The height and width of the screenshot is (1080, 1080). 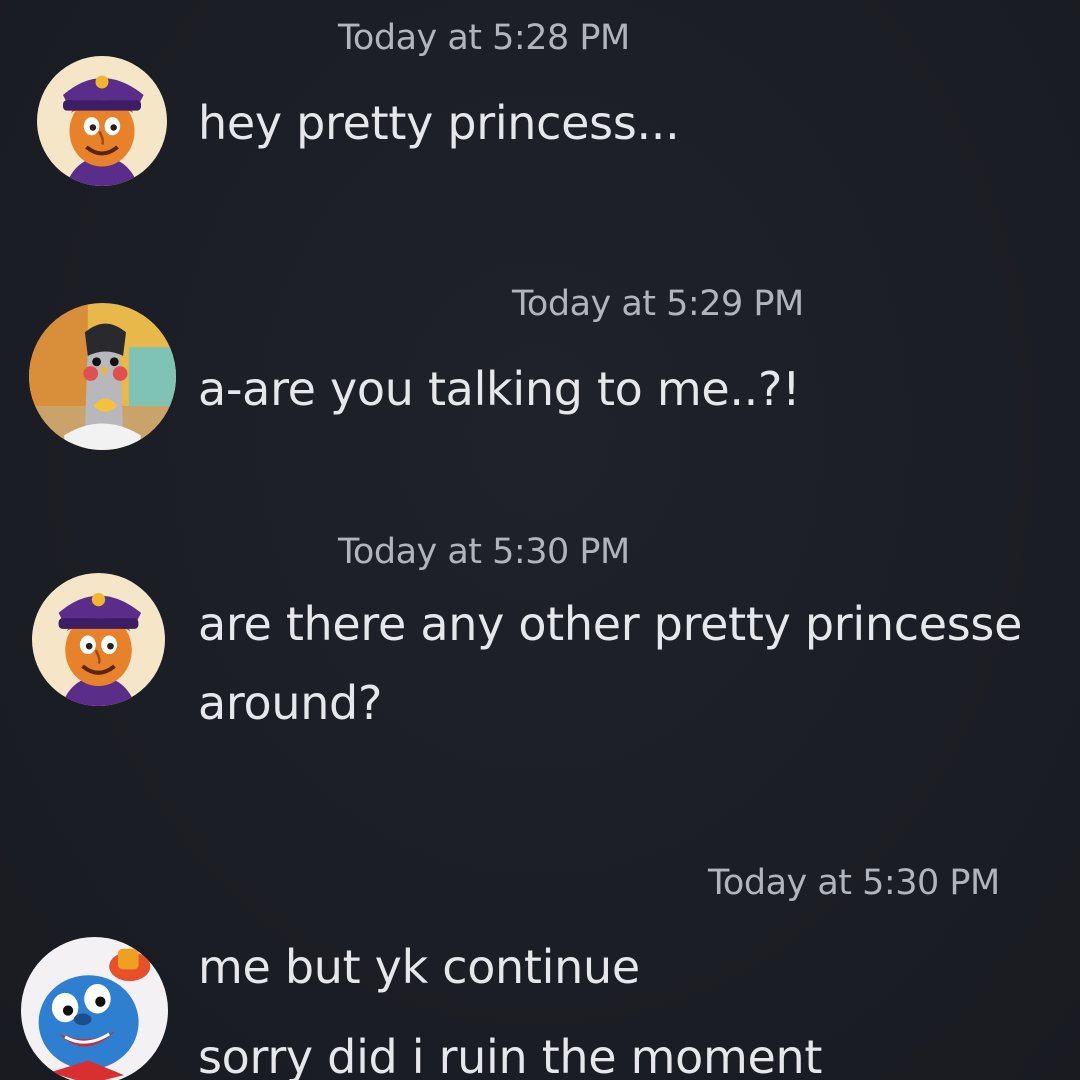 What do you see at coordinates (290, 703) in the screenshot?
I see `message-text: around?` at bounding box center [290, 703].